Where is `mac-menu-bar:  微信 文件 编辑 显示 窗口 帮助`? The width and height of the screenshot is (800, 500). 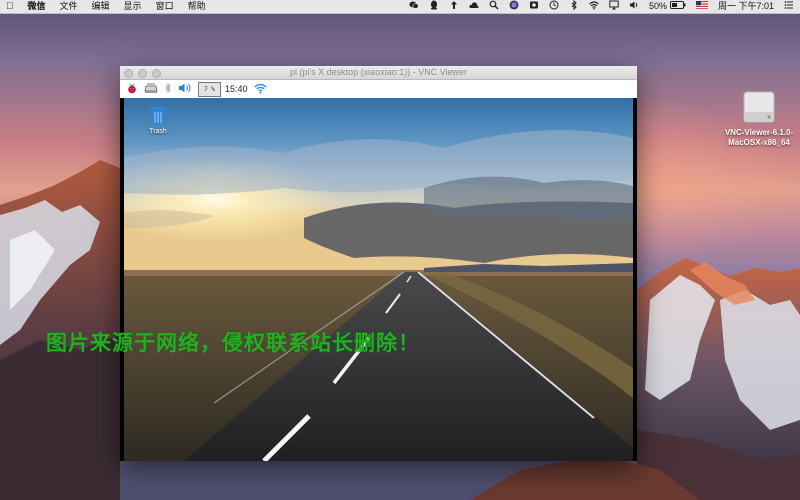
mac-menu-bar:  微信 文件 编辑 显示 窗口 帮助 is located at coordinates (400, 7).